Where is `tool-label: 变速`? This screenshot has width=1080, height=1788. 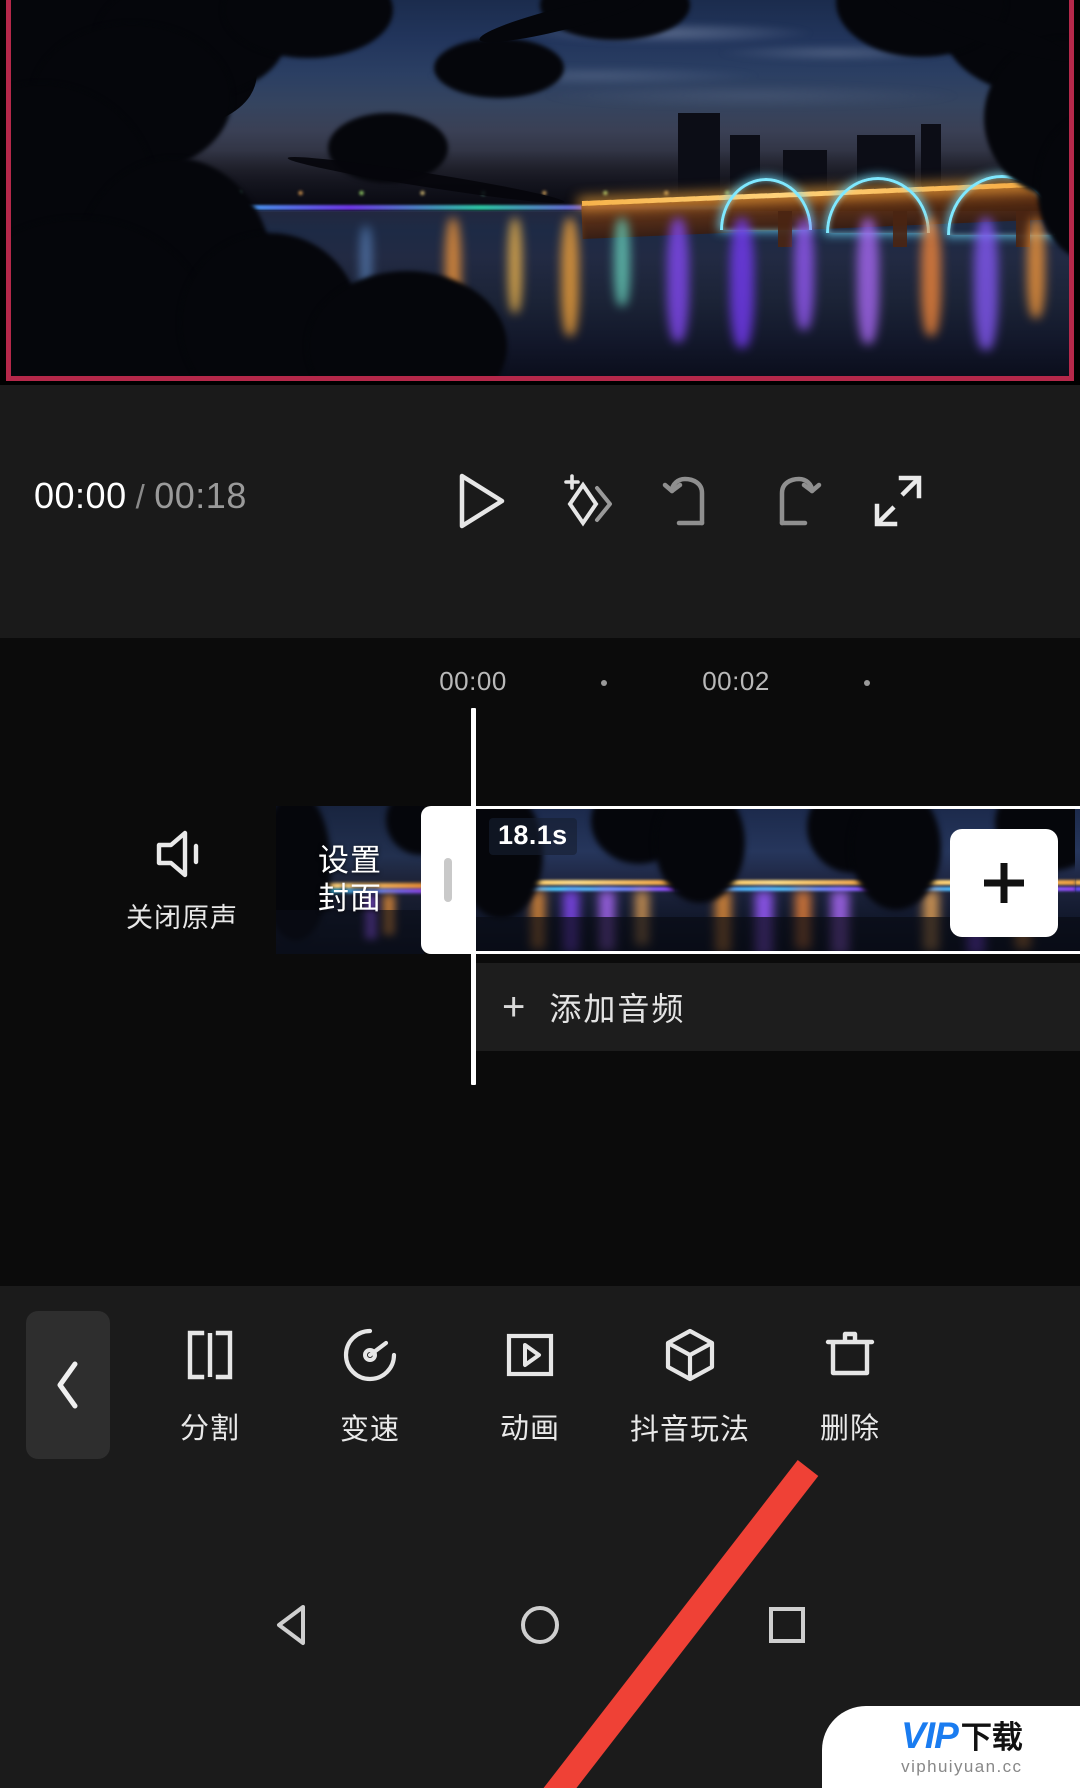
tool-label: 变速 is located at coordinates (369, 1430).